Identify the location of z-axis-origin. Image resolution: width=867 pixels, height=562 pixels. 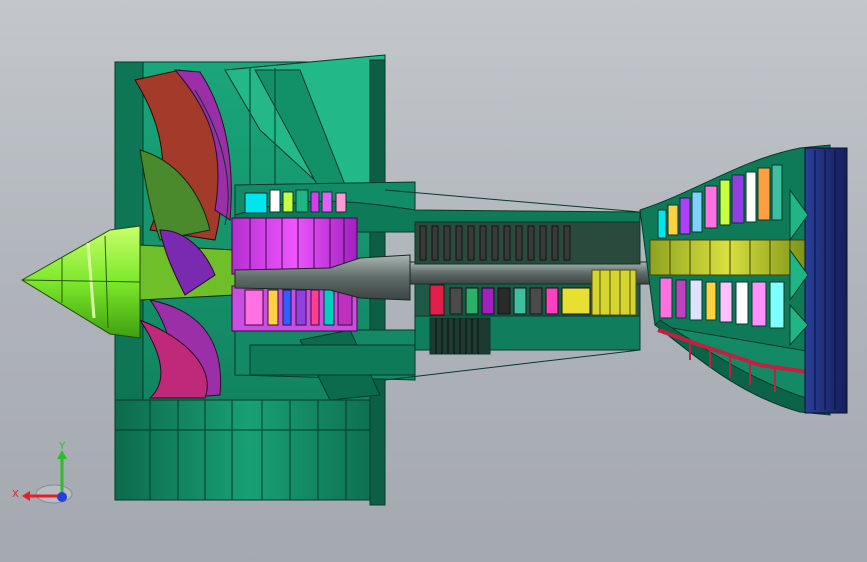
(62, 497).